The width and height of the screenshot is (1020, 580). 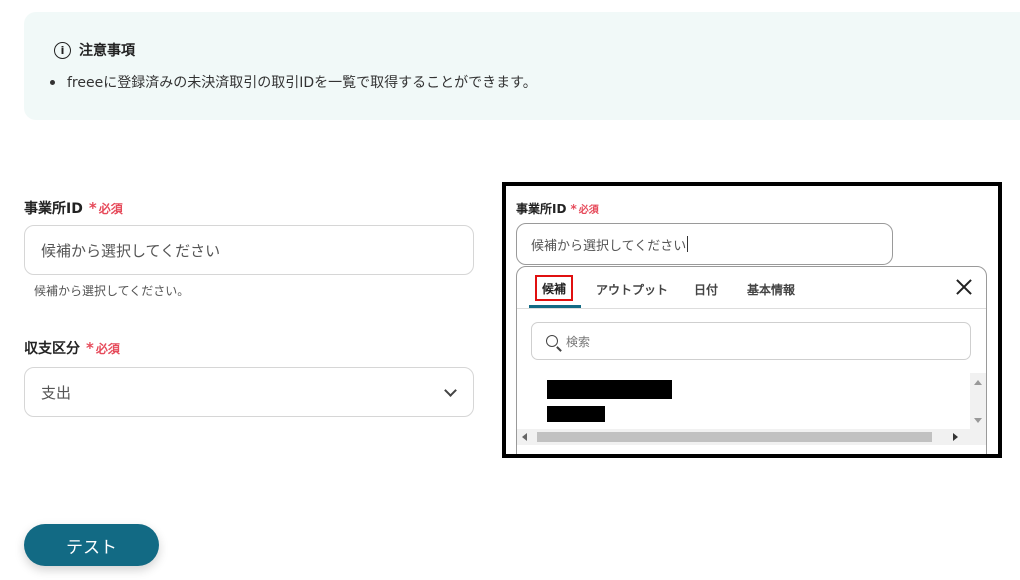 What do you see at coordinates (302, 83) in the screenshot?
I see `notice-item-text: freeeに登録済みの未決済取引の取引IDを一覧で取得することができます。` at bounding box center [302, 83].